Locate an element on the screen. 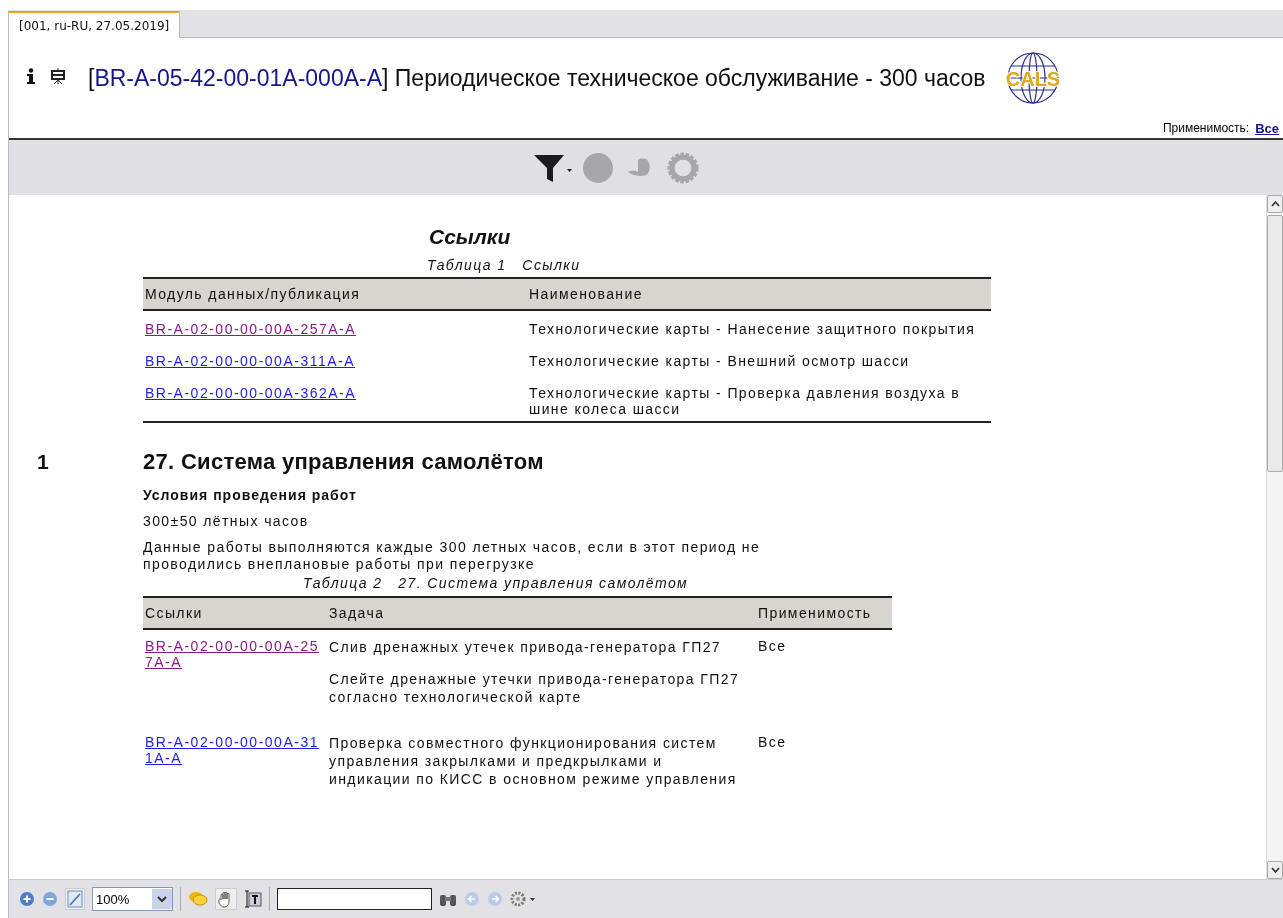 This screenshot has height=918, width=1283. task-text: Проверка совместного функционирования систем управления закрылками и предкрылками и индикации по КИСС в основном режиме управления is located at coordinates (533, 761).